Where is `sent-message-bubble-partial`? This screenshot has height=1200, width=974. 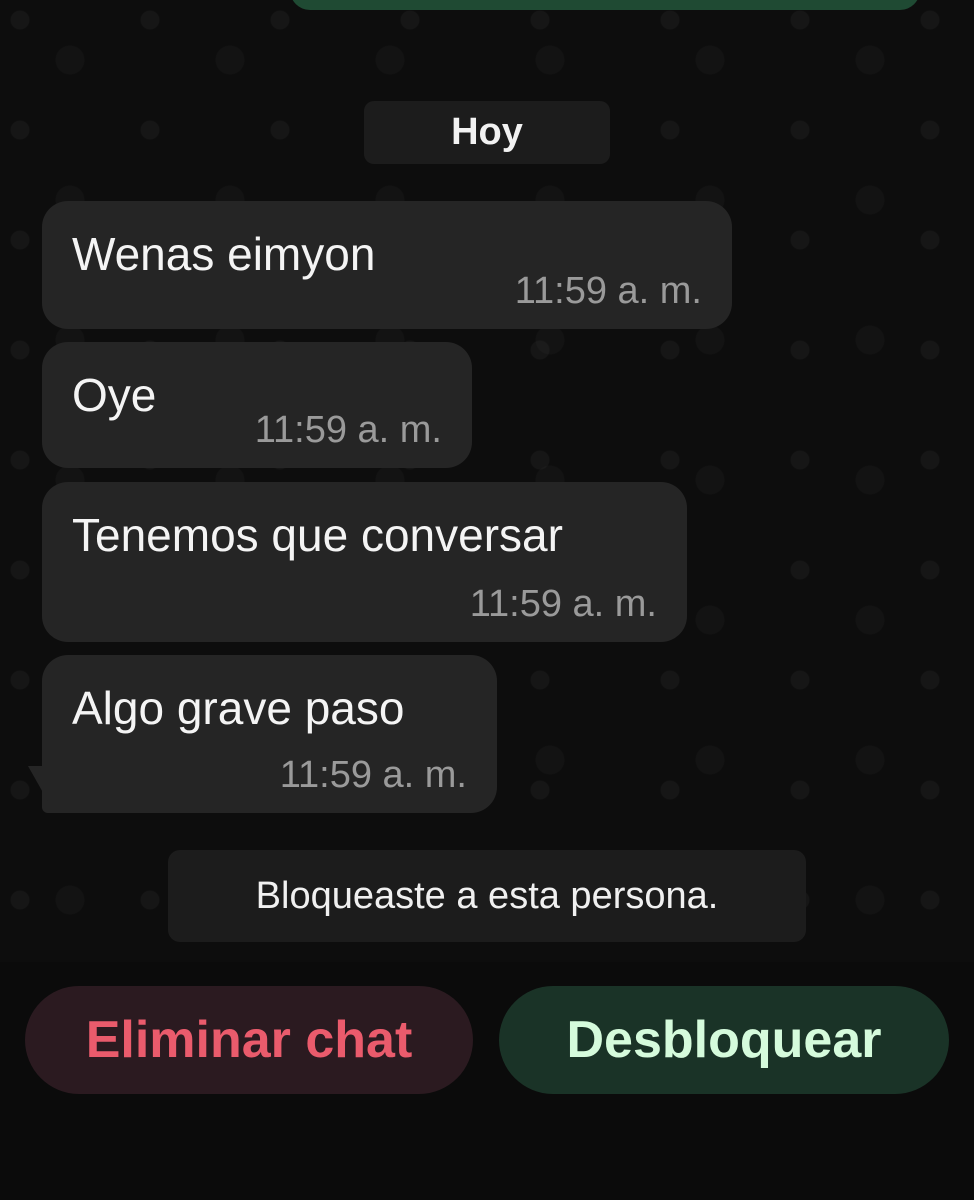
sent-message-bubble-partial is located at coordinates (605, 5).